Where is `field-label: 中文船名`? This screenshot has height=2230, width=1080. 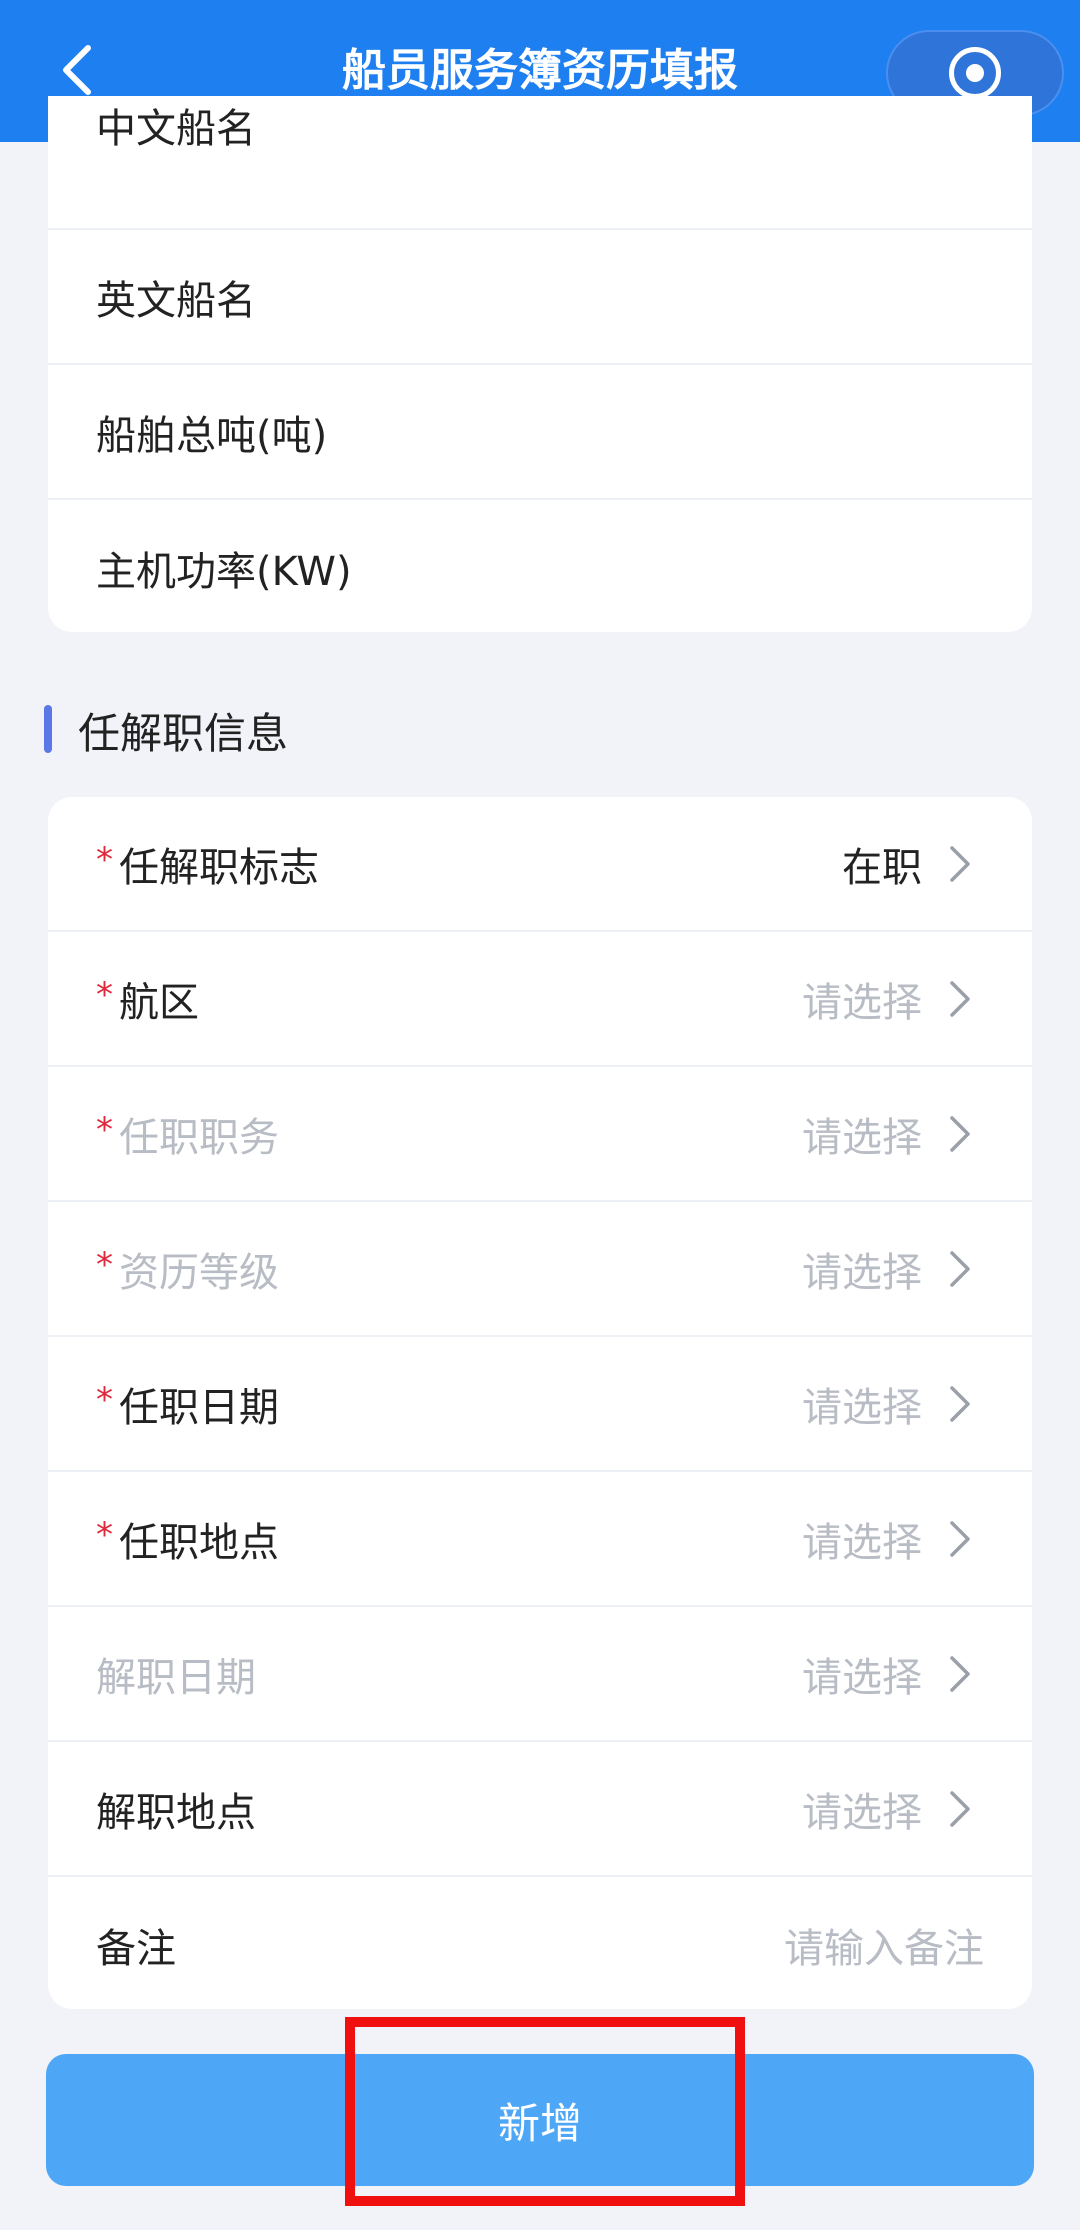
field-label: 中文船名 is located at coordinates (176, 129).